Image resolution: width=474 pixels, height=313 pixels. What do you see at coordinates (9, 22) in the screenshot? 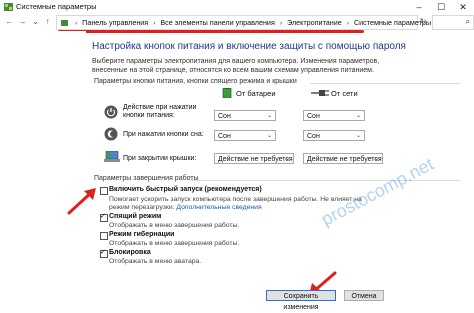
I see `back-icon: ←` at bounding box center [9, 22].